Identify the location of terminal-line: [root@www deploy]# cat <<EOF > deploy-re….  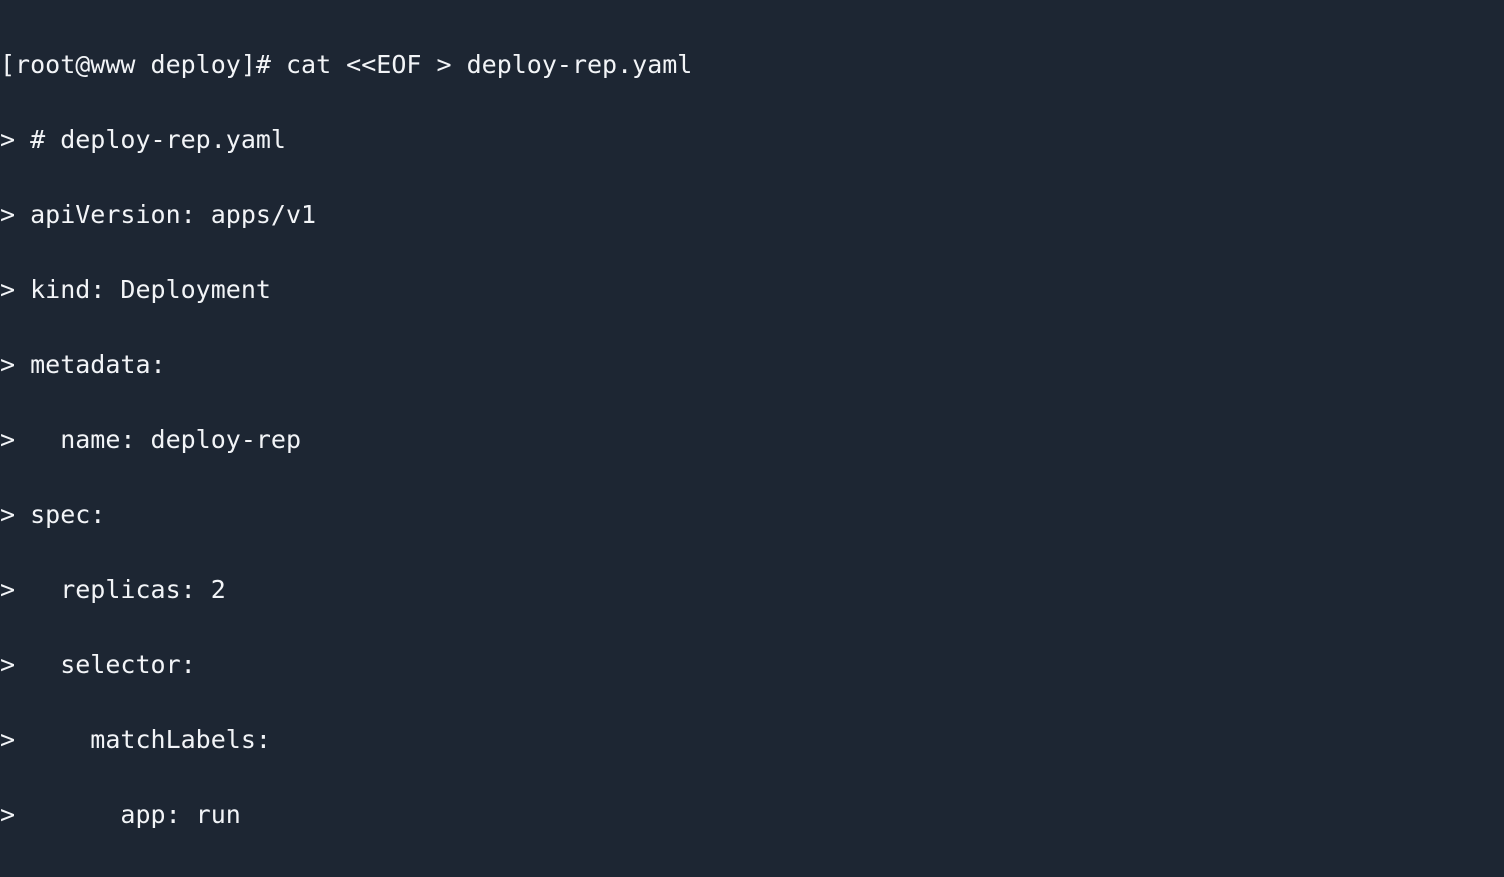
(346, 64).